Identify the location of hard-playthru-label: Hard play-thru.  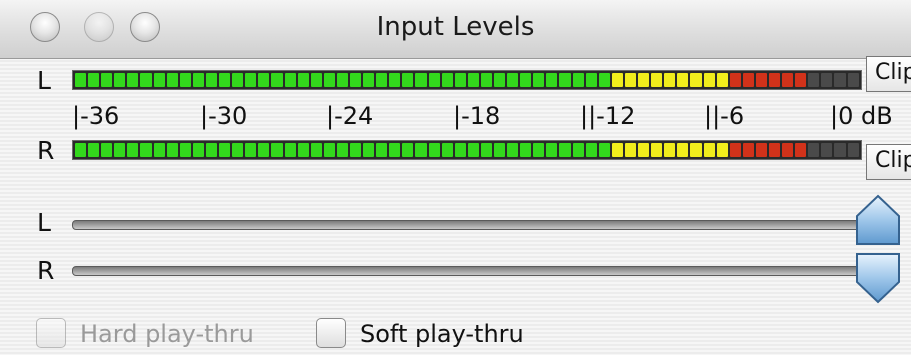
(167, 334).